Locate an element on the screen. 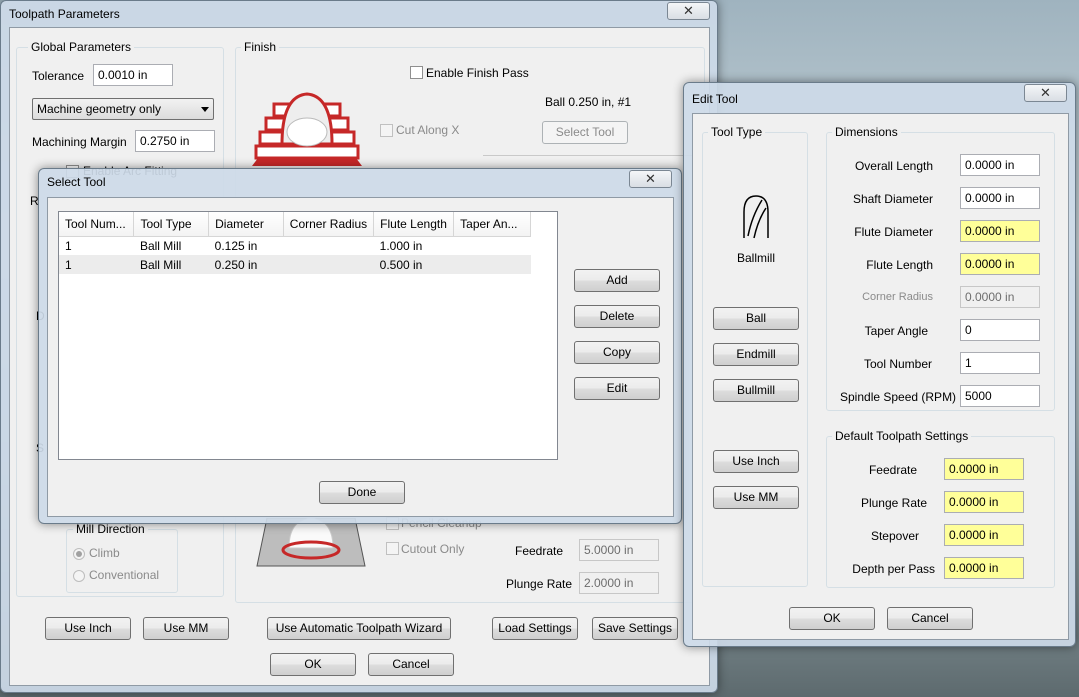  depth-per-pass-label: Depth per Pass is located at coordinates (893, 569).